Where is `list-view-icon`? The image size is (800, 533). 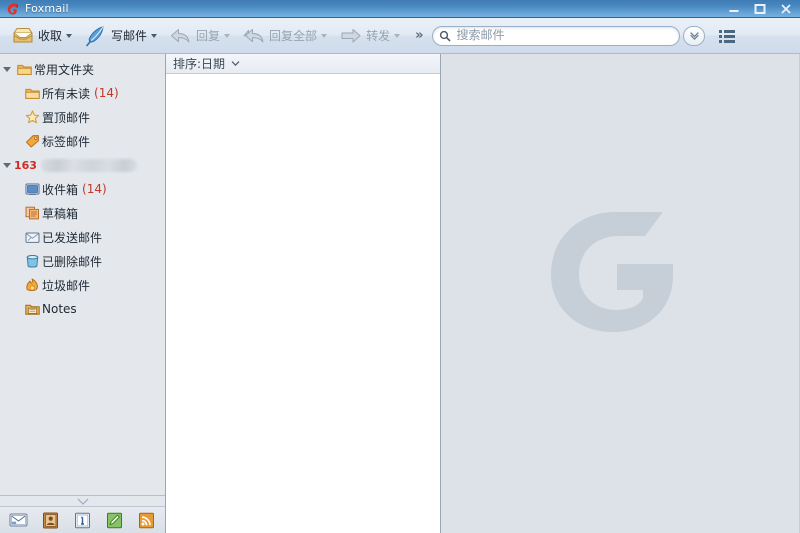 list-view-icon is located at coordinates (727, 36).